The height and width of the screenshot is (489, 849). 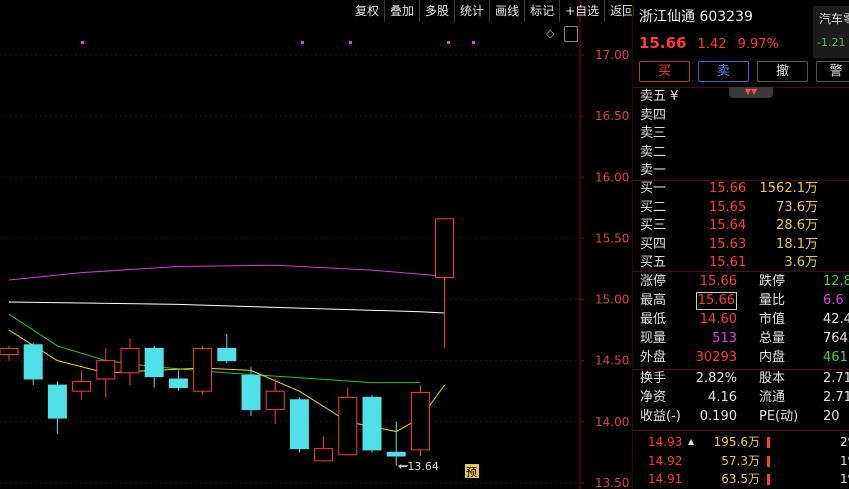 What do you see at coordinates (696, 16) in the screenshot?
I see `stock-header: 浙江仙通 603239` at bounding box center [696, 16].